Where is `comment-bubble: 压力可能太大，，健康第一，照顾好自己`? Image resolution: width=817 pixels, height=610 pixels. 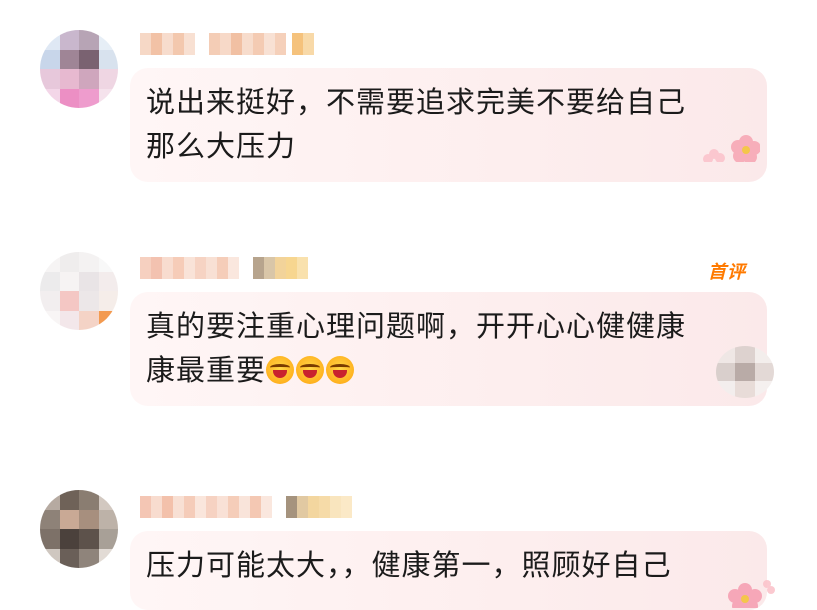 comment-bubble: 压力可能太大，，健康第一，照顾好自己 is located at coordinates (448, 570).